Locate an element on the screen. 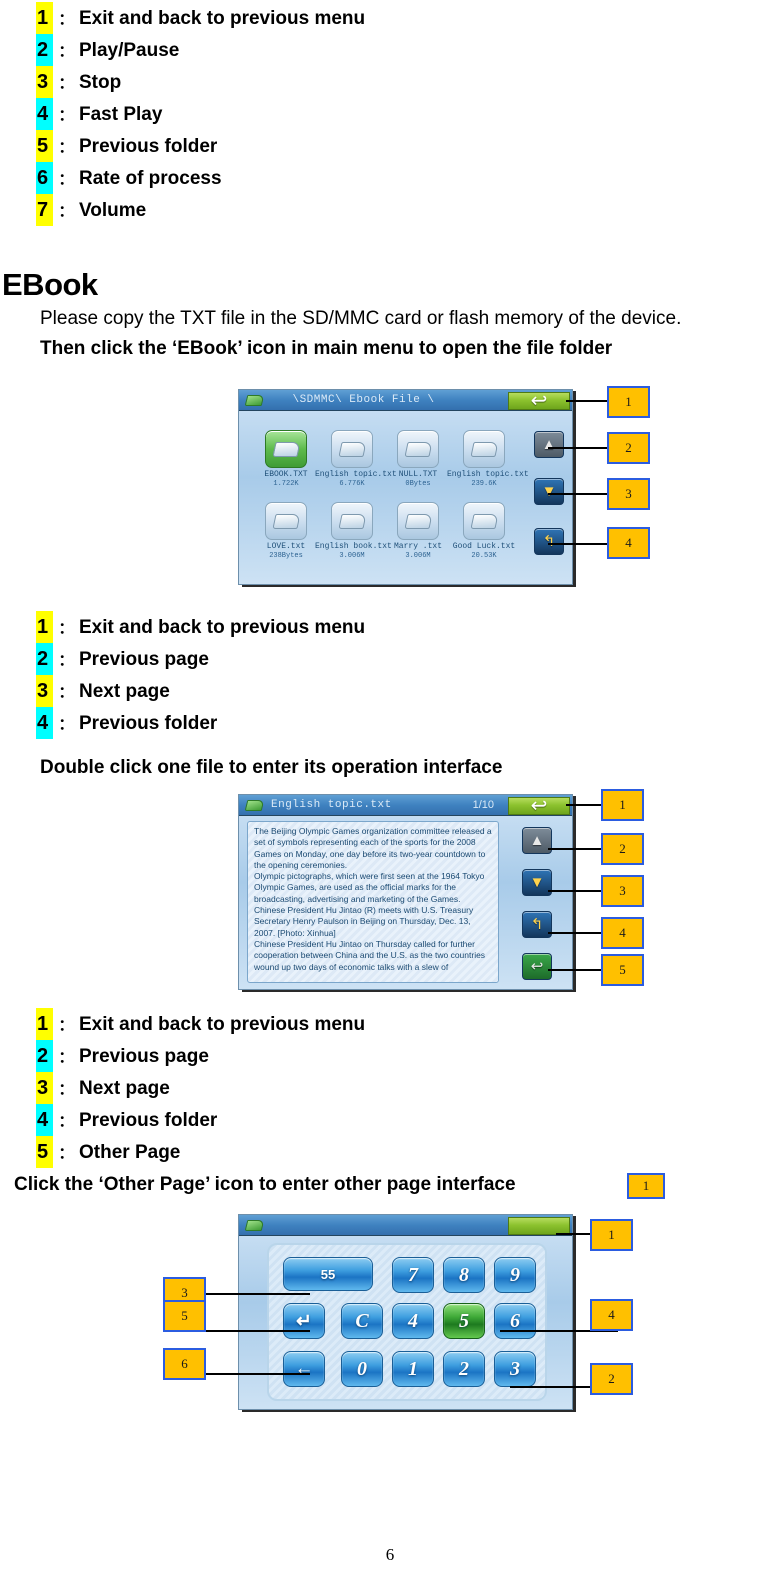 This screenshot has width=780, height=1586. reader-text-line: 2007. [Photo: Xinhua] is located at coordinates (295, 932).